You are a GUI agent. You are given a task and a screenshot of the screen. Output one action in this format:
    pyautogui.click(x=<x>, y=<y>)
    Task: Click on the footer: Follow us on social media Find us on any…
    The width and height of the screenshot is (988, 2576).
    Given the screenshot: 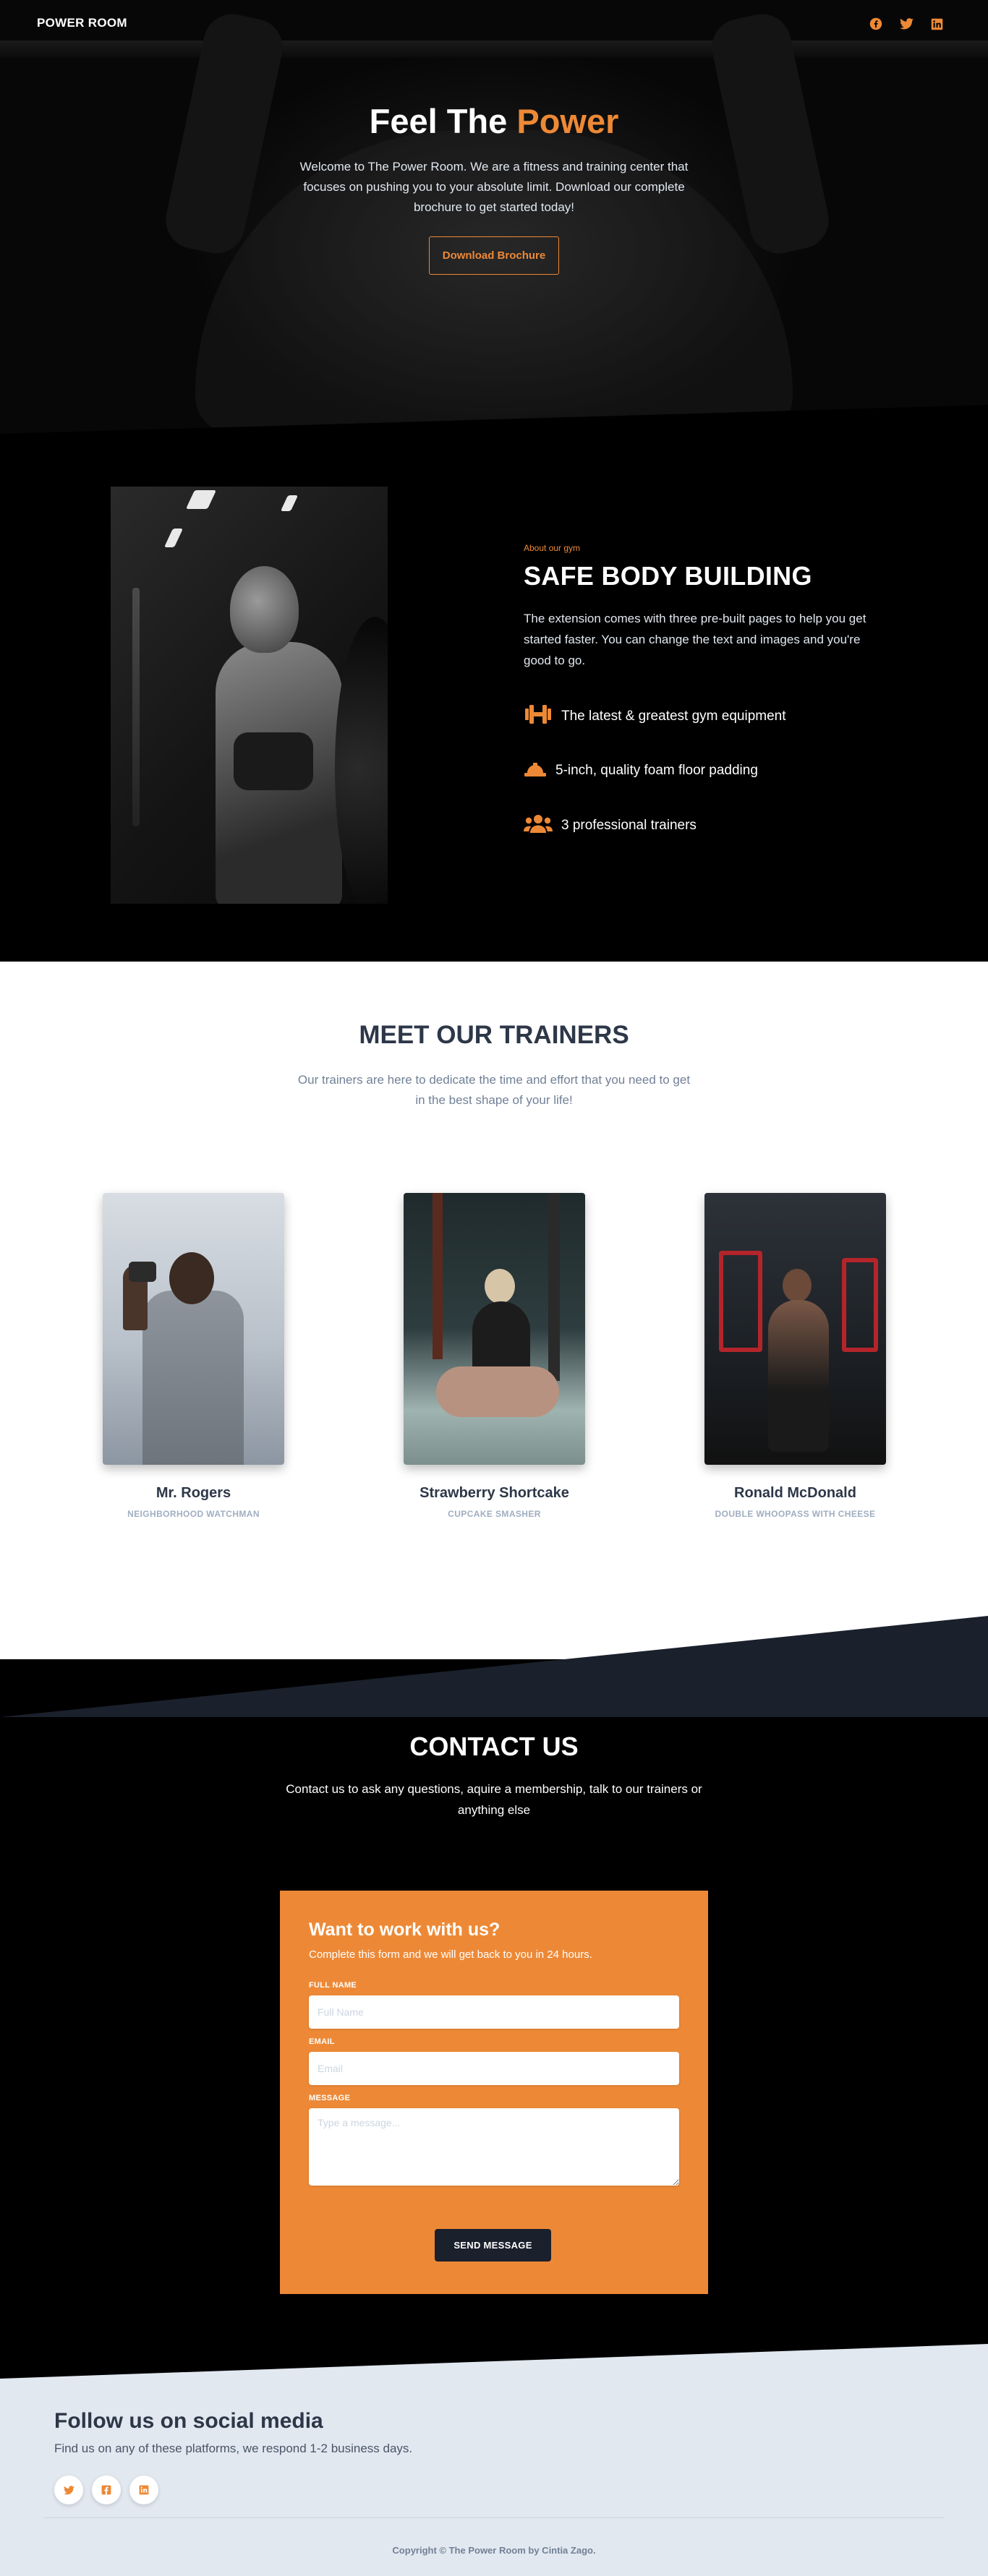 What is the action you would take?
    pyautogui.click(x=494, y=2460)
    